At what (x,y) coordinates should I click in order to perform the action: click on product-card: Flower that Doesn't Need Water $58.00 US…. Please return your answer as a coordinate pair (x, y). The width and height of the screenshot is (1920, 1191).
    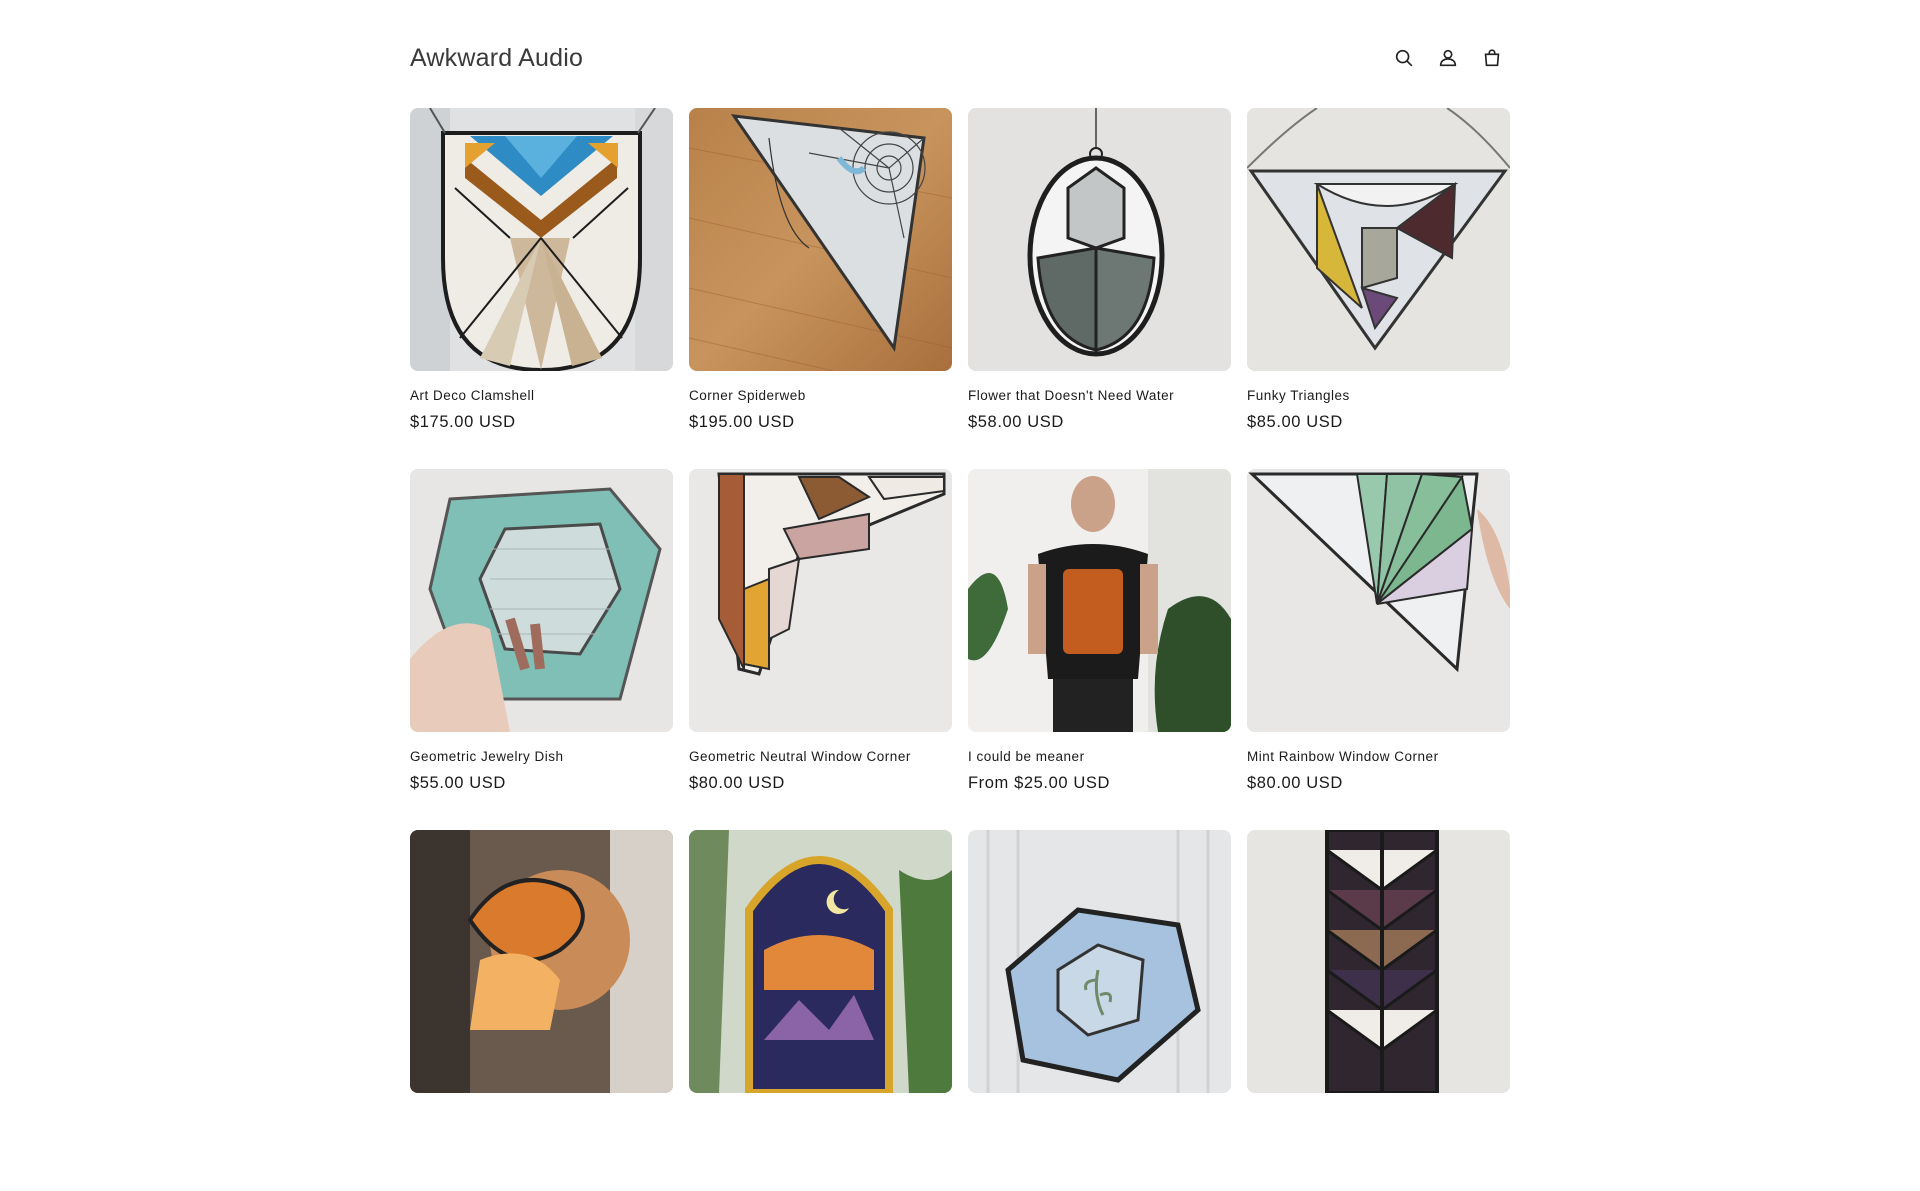
    Looking at the image, I should click on (1099, 288).